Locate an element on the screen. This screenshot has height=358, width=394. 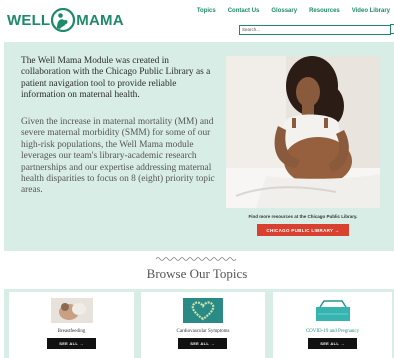
breastfeeding-image is located at coordinates (72, 310).